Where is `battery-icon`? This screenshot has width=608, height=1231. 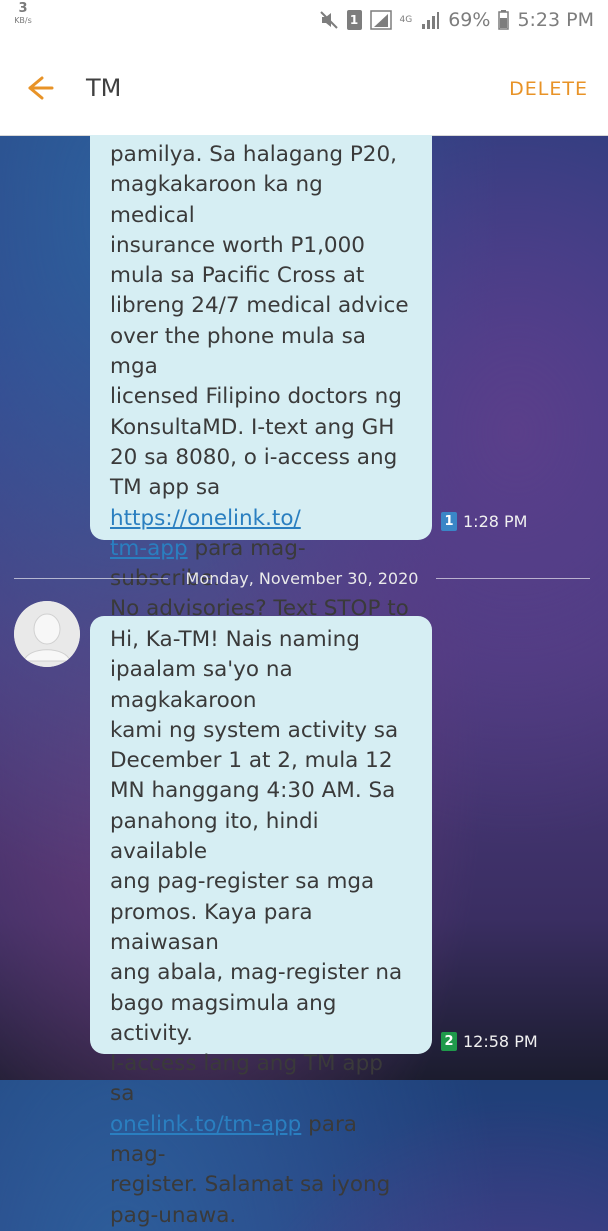 battery-icon is located at coordinates (504, 20).